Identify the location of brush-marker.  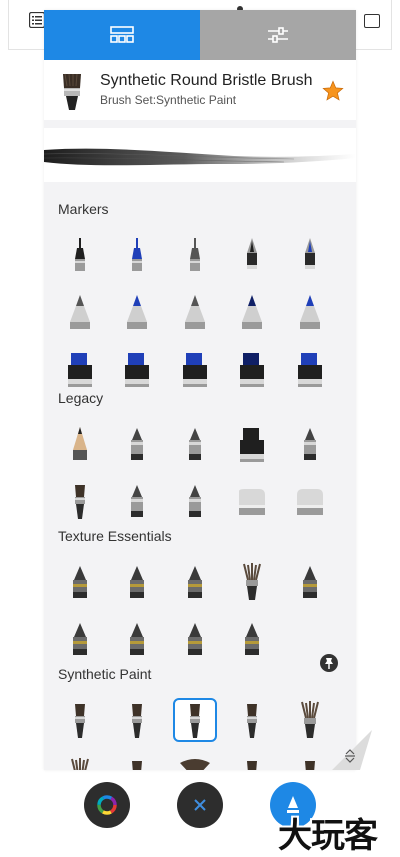
(195, 444).